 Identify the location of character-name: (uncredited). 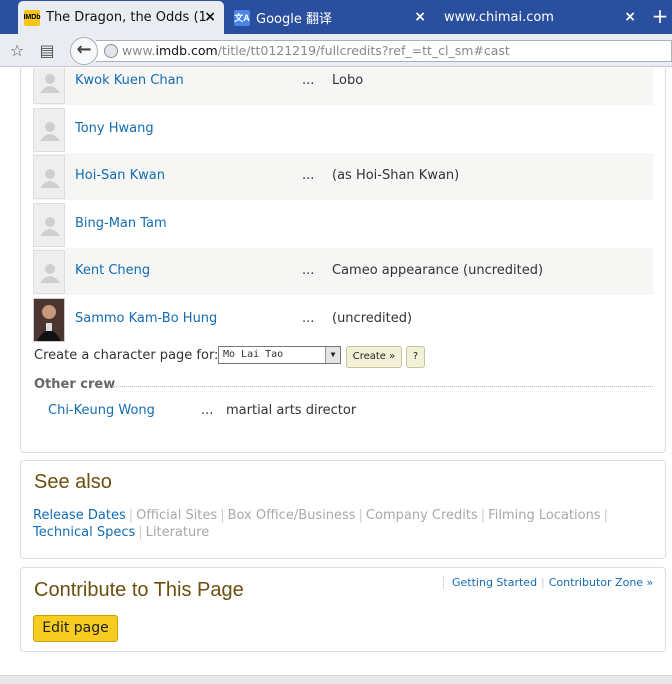
(372, 318).